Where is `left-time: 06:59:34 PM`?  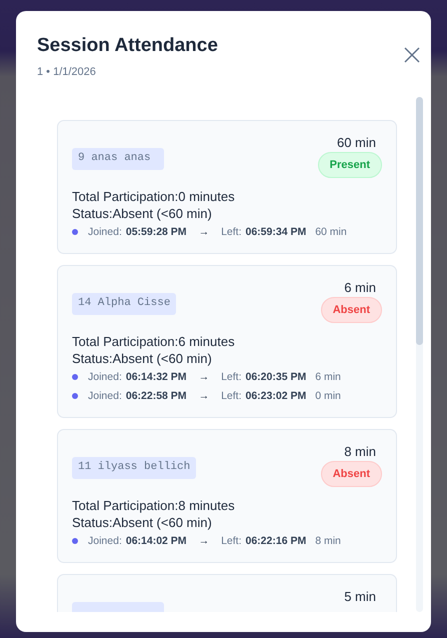 left-time: 06:59:34 PM is located at coordinates (276, 232).